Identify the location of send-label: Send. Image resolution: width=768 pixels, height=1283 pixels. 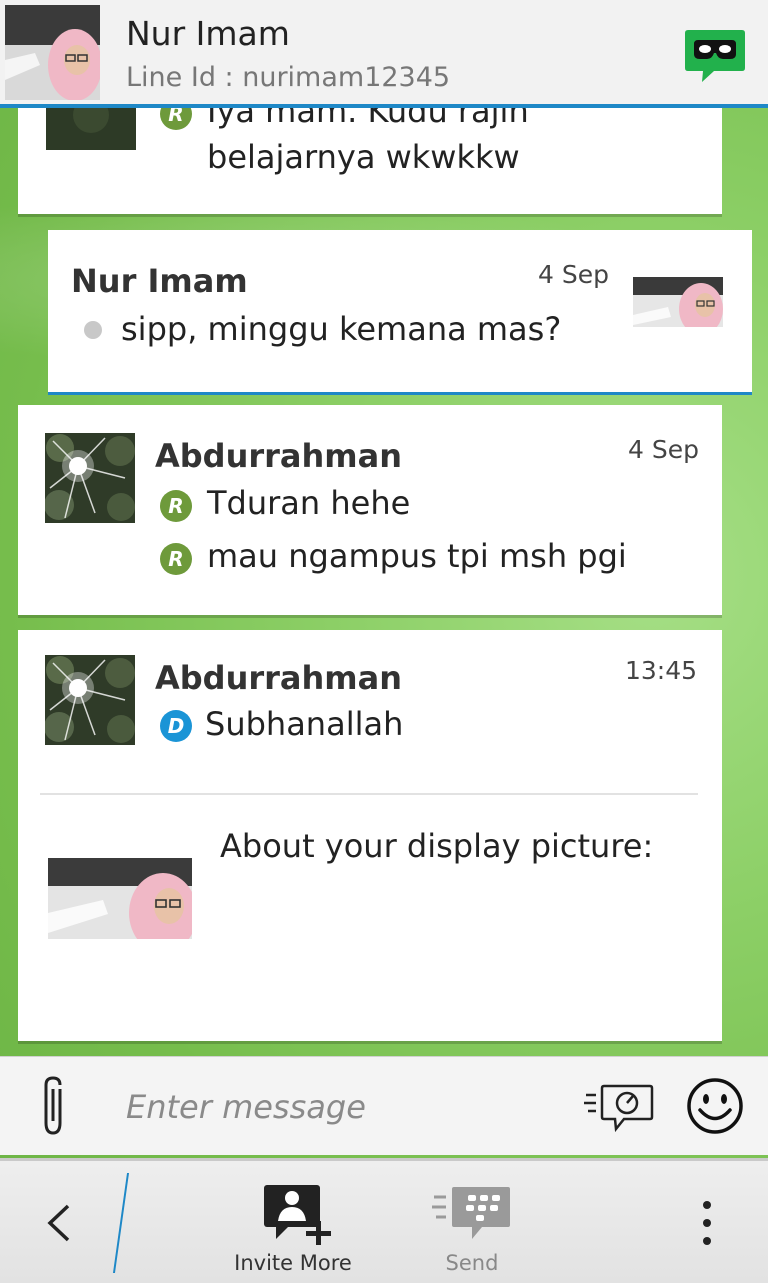
(472, 1263).